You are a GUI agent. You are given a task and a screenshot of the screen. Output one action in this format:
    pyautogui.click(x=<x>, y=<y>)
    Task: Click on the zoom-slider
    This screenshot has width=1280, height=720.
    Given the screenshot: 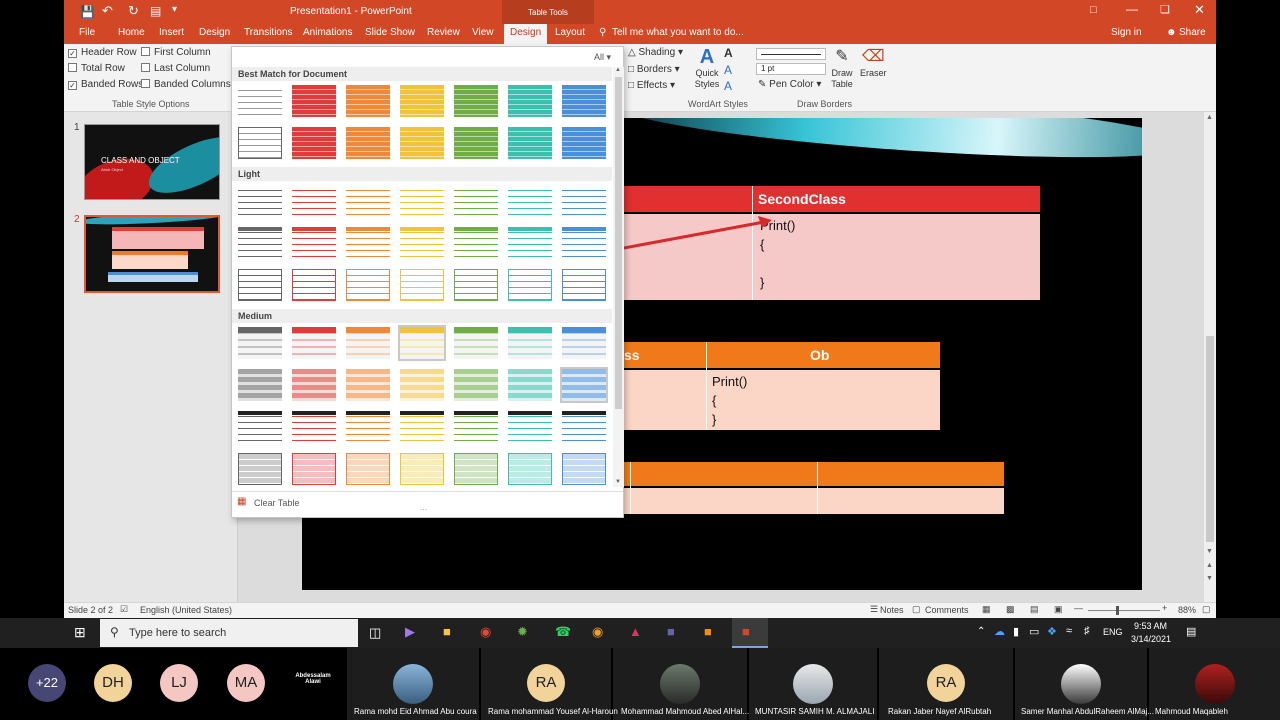 What is the action you would take?
    pyautogui.click(x=1124, y=610)
    